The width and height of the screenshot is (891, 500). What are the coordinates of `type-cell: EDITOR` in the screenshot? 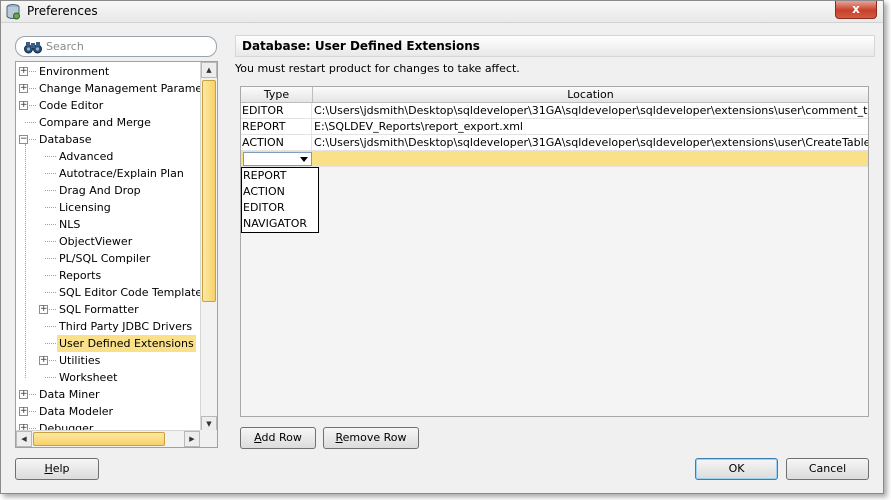 It's located at (276, 111).